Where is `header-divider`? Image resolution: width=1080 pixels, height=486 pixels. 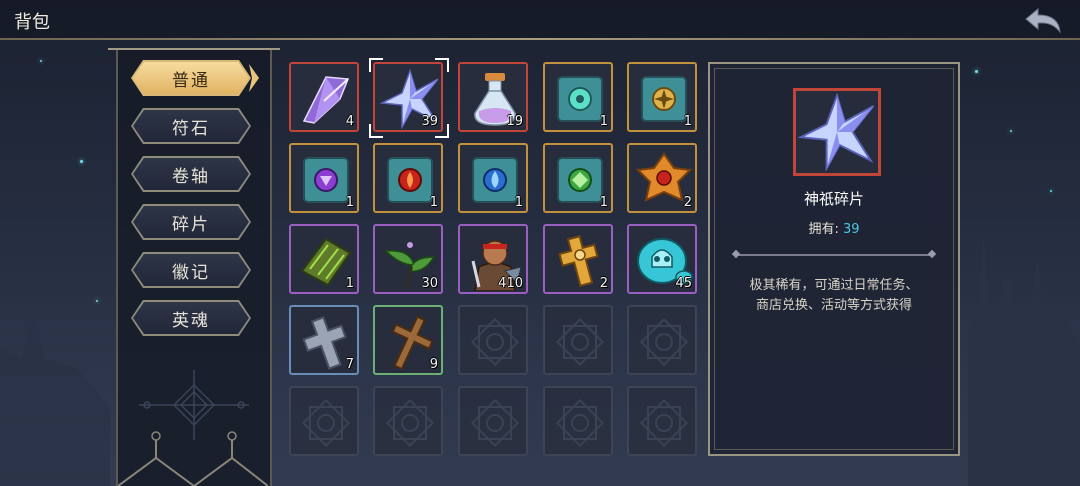 header-divider is located at coordinates (540, 39).